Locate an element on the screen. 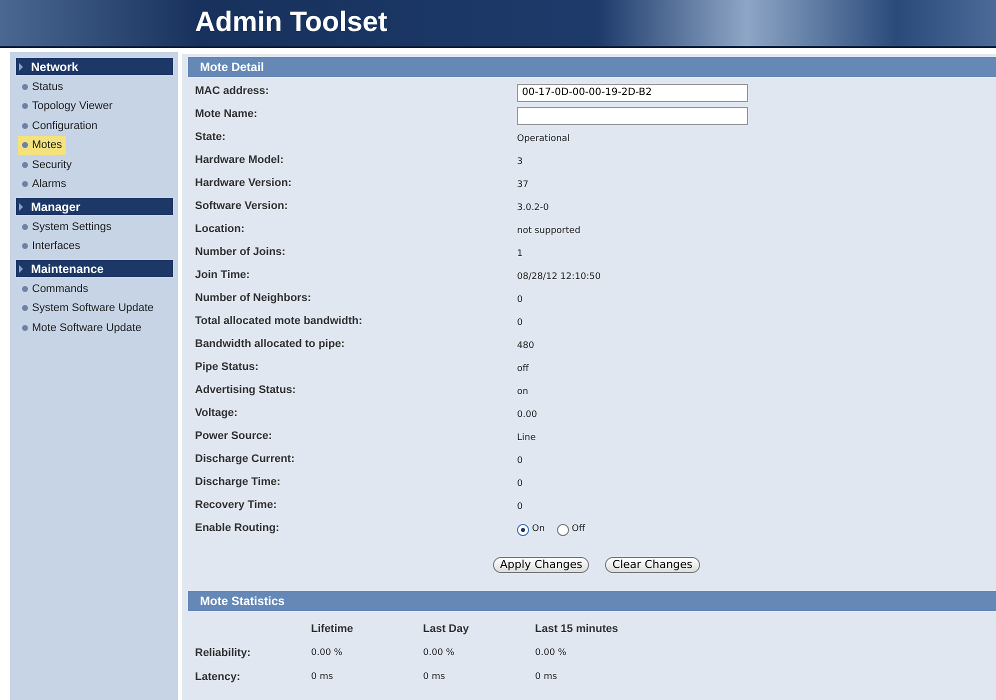 The image size is (996, 700). nav-section-header: Maintenance is located at coordinates (94, 268).